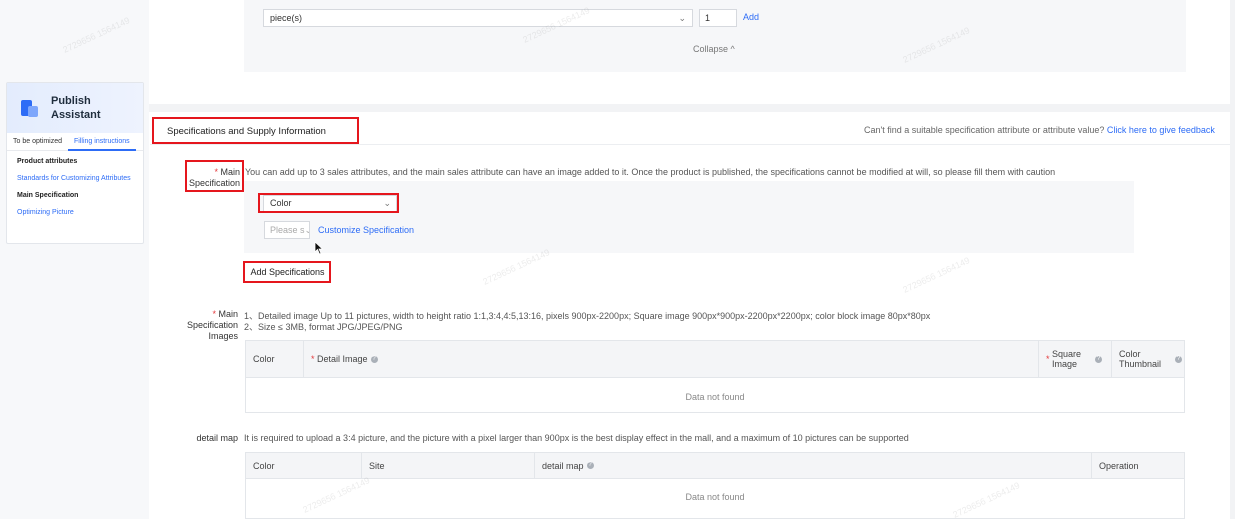 The image size is (1235, 519). What do you see at coordinates (319, 248) in the screenshot?
I see `mouse-cursor-icon` at bounding box center [319, 248].